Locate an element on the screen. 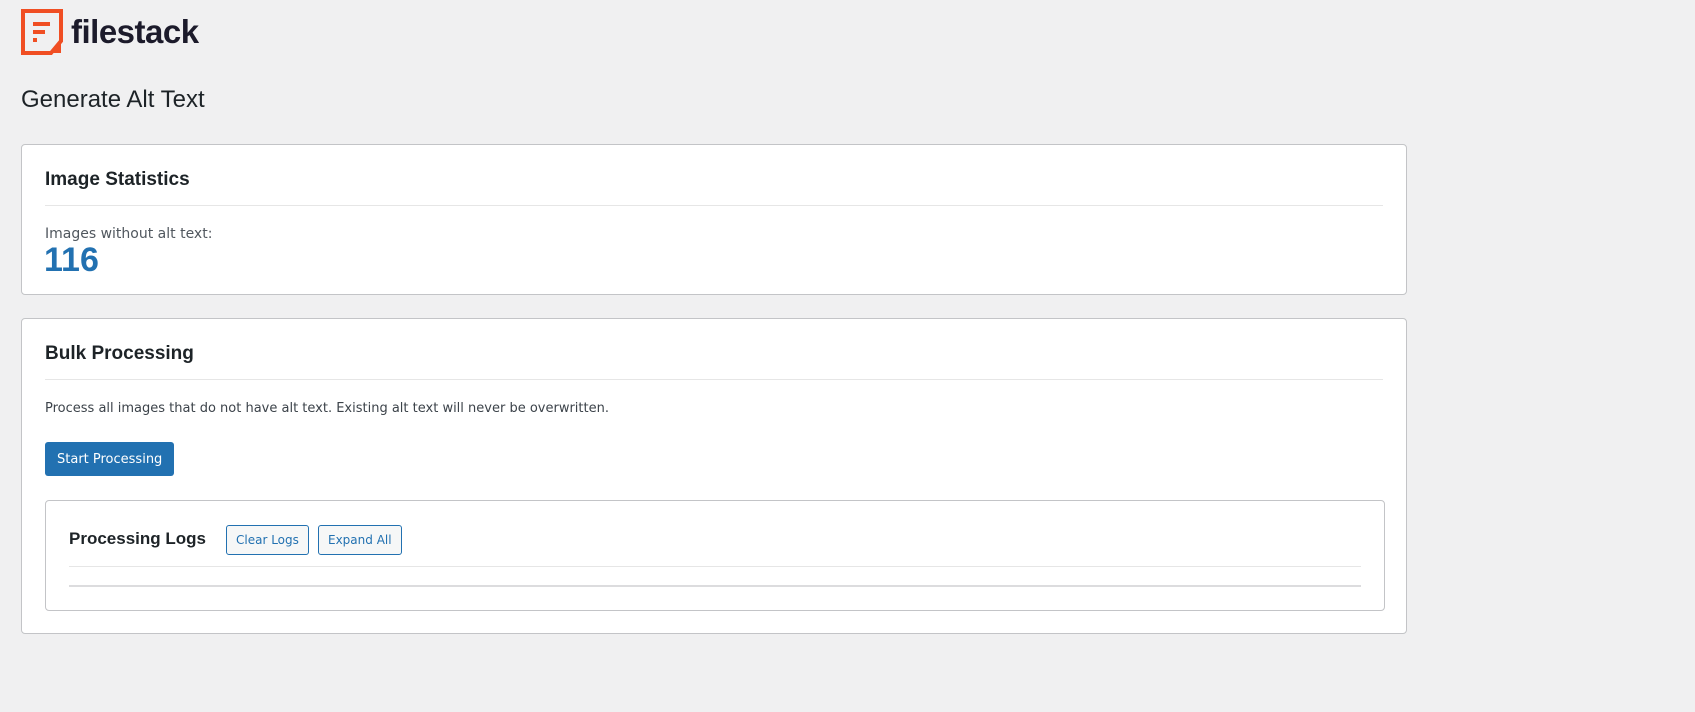 The image size is (1695, 712). page-title: Generate Alt Text is located at coordinates (113, 99).